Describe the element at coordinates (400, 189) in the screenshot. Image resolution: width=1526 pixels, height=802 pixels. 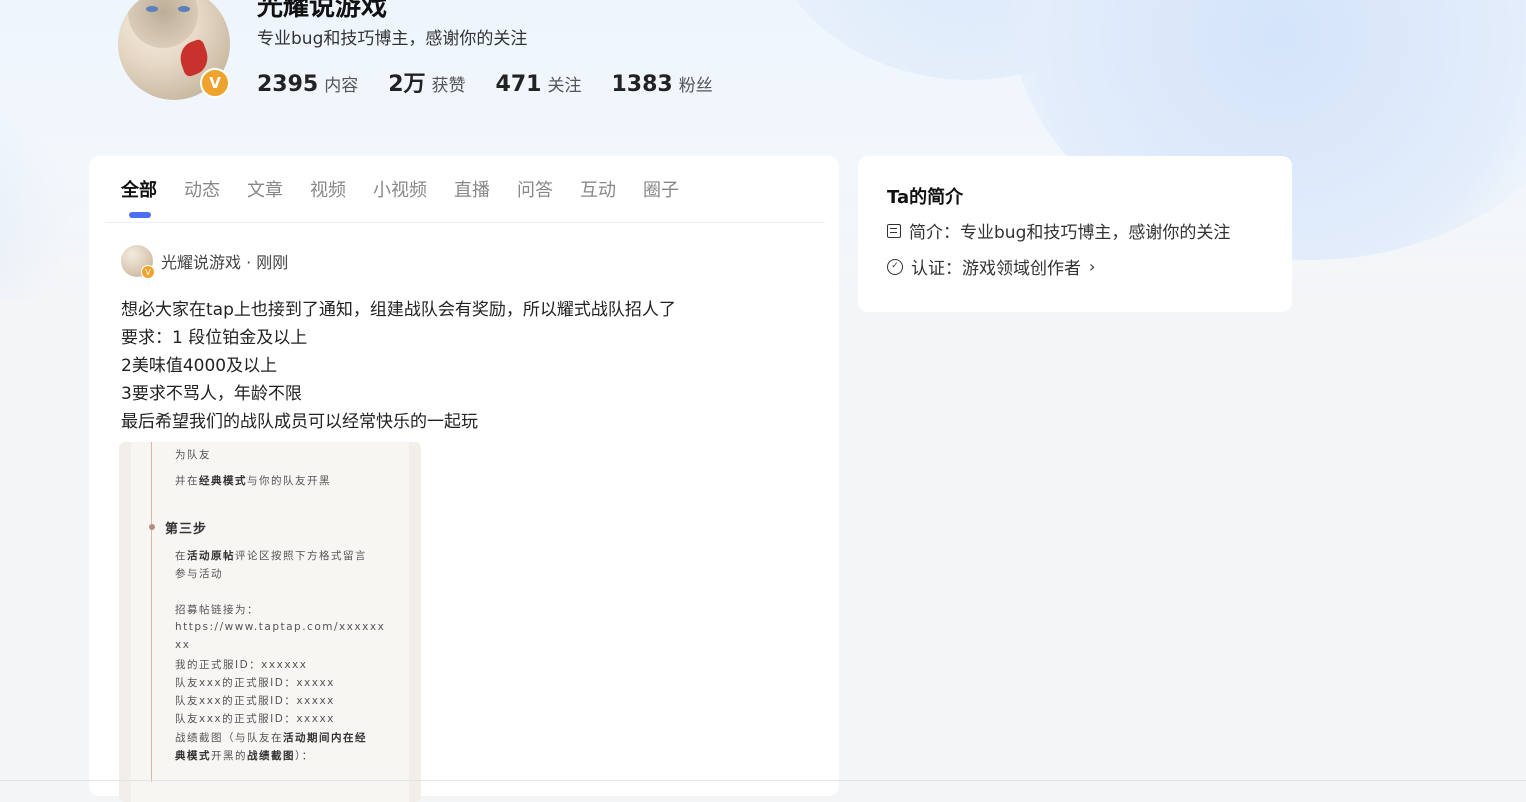
I see `tab-short-videos: 小视频` at that location.